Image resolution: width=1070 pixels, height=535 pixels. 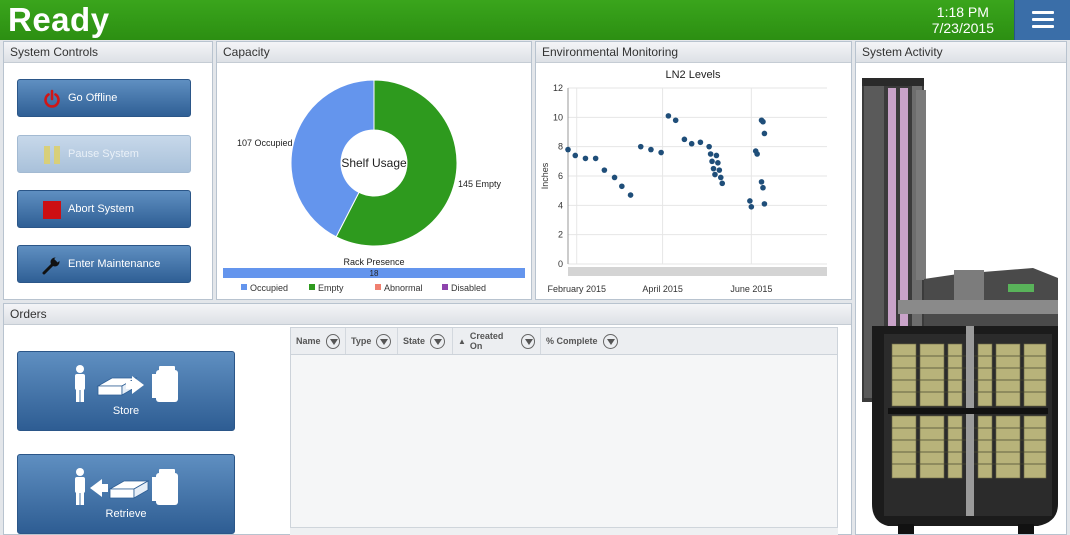 I want to click on column-created-on: ▲ Created On, so click(x=497, y=341).